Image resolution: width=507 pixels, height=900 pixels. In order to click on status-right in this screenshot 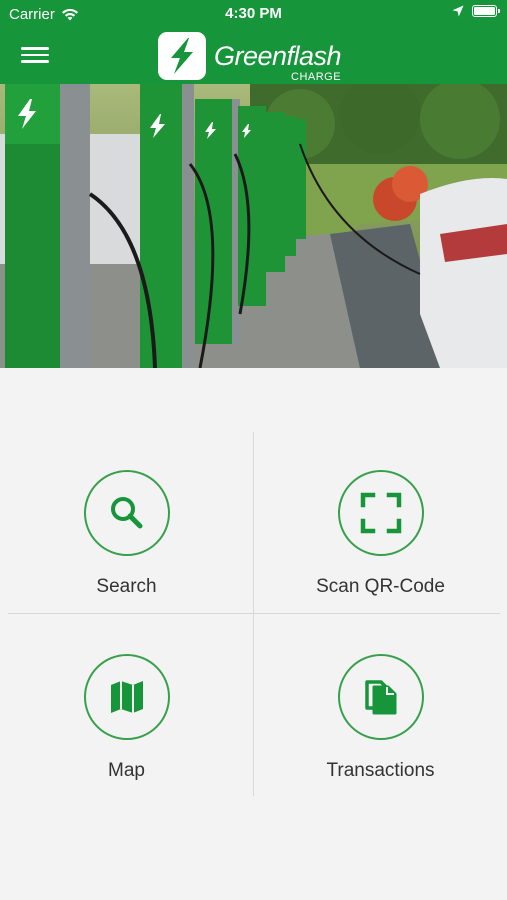, I will do `click(476, 11)`.